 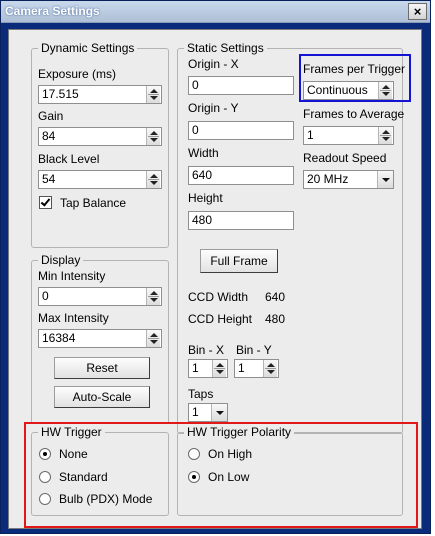 I want to click on gain-spin-buttons, so click(x=153, y=136).